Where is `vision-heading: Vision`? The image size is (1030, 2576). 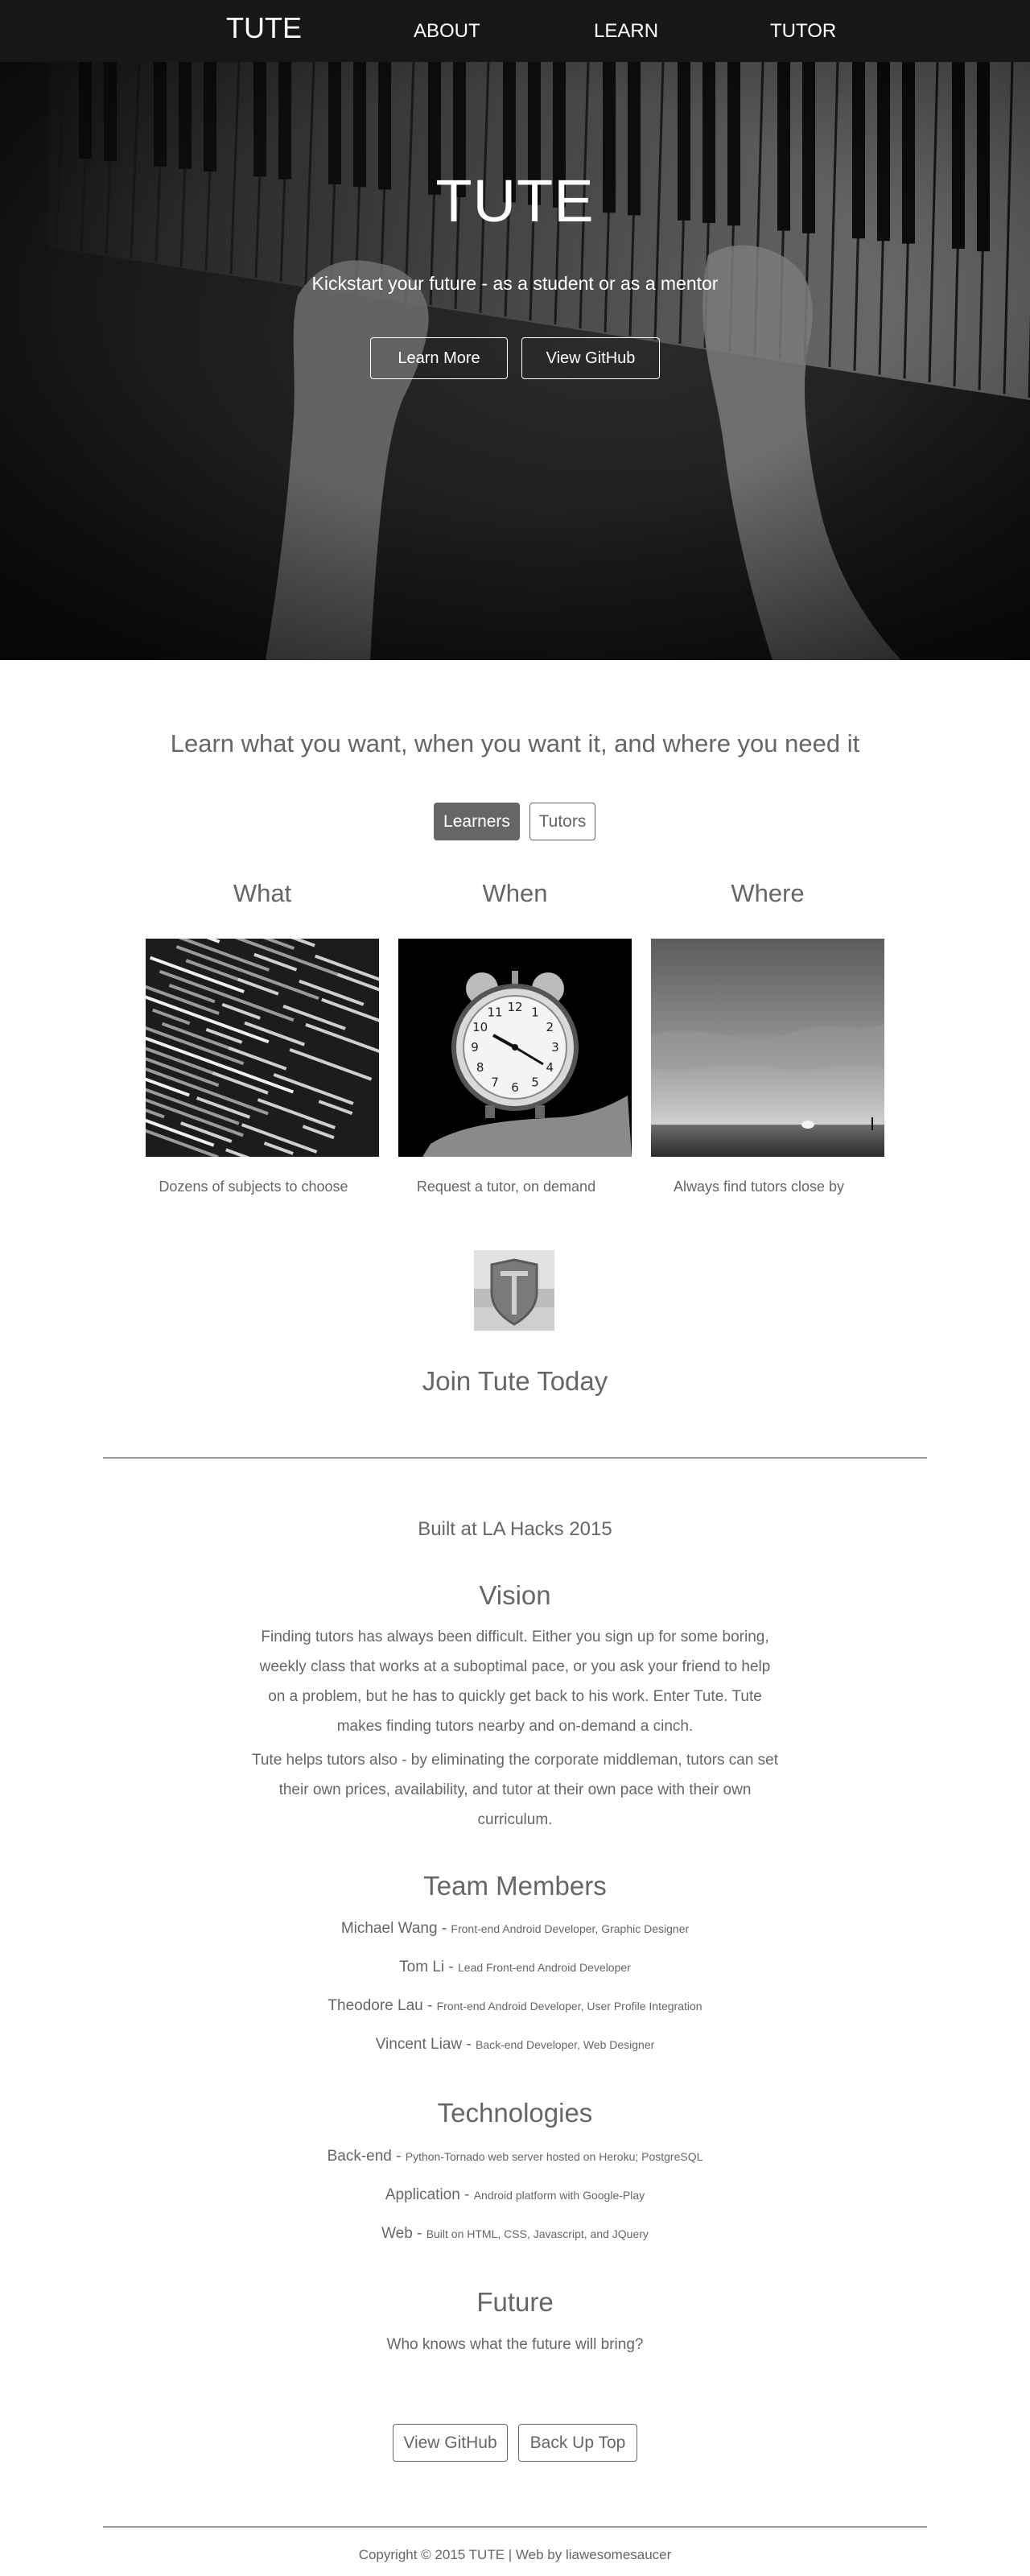 vision-heading: Vision is located at coordinates (515, 1595).